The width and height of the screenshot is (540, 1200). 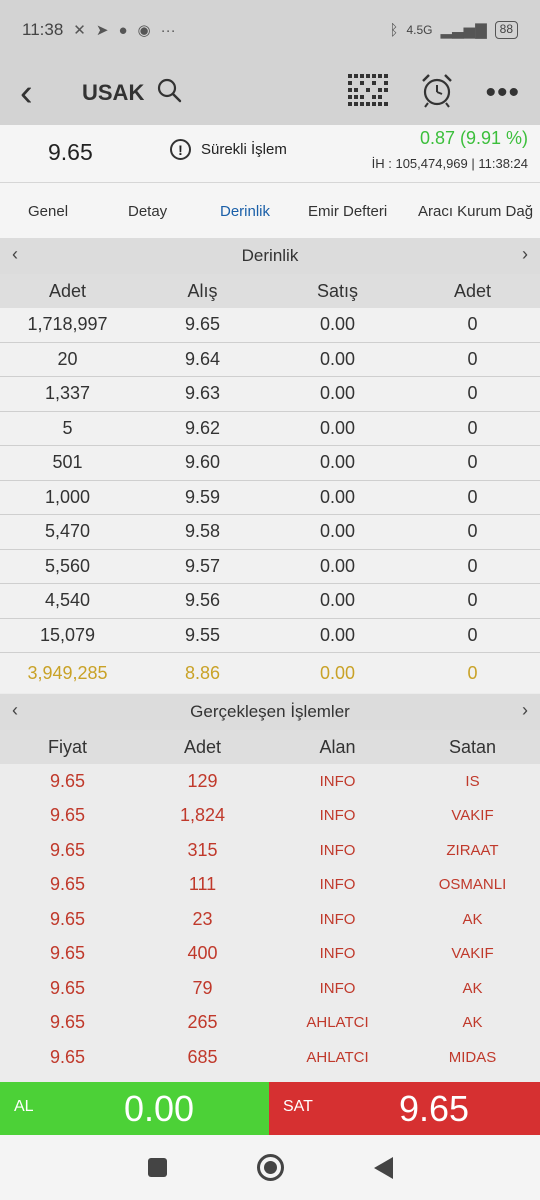 What do you see at coordinates (502, 92) in the screenshot?
I see `more-options-icon: •••` at bounding box center [502, 92].